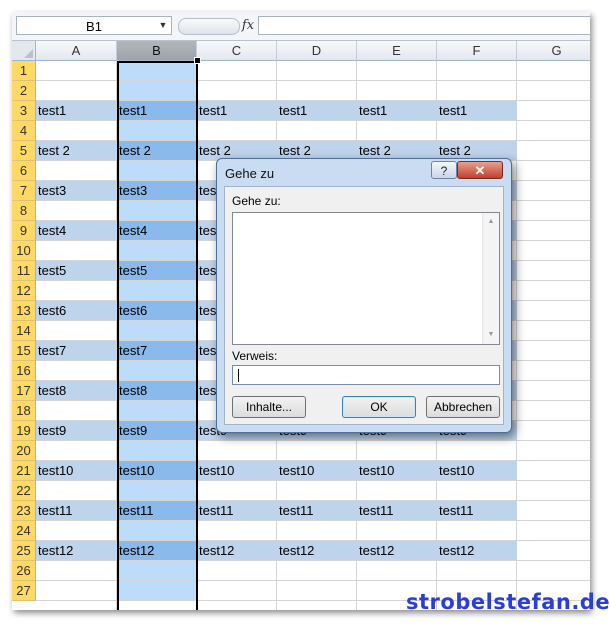 The height and width of the screenshot is (632, 610). I want to click on cell-c20, so click(237, 451).